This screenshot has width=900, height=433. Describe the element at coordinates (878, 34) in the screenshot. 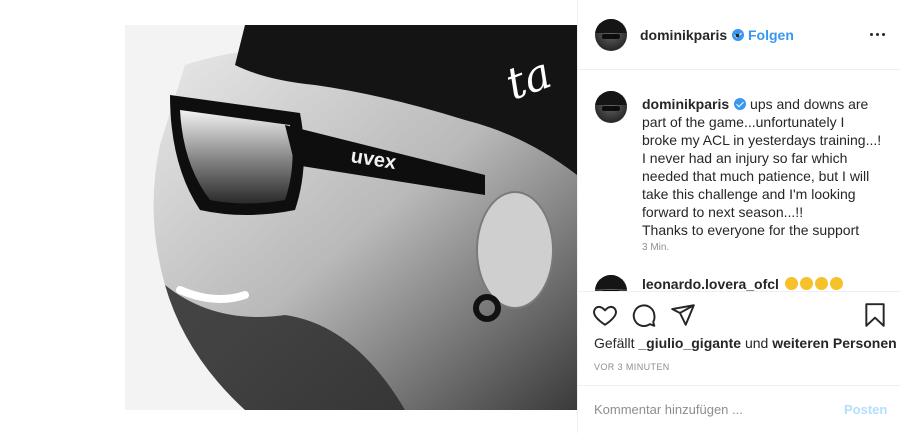

I see `more-icon` at that location.